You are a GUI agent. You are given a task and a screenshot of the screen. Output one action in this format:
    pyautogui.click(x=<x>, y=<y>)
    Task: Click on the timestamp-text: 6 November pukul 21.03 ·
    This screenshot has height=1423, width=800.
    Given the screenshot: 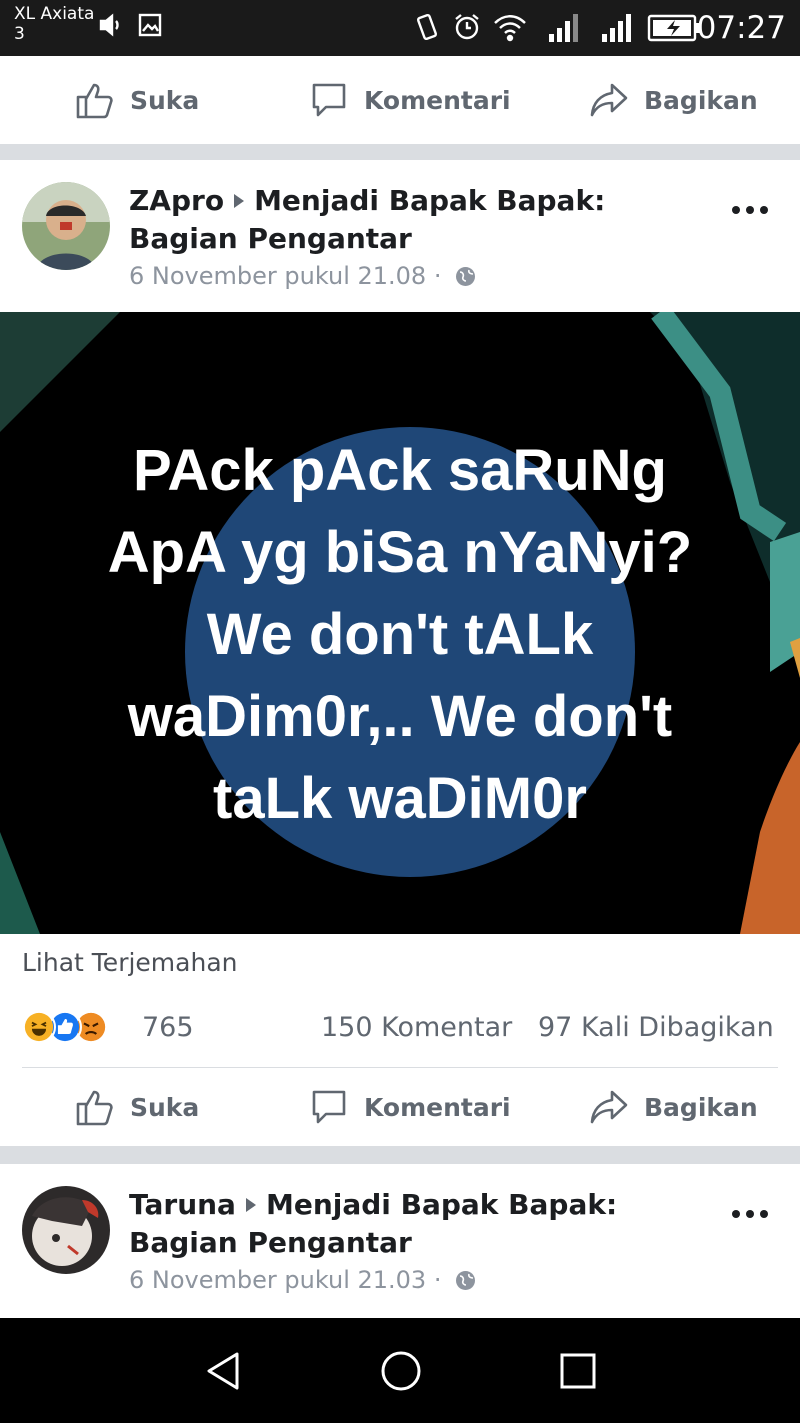 What is the action you would take?
    pyautogui.click(x=285, y=1280)
    